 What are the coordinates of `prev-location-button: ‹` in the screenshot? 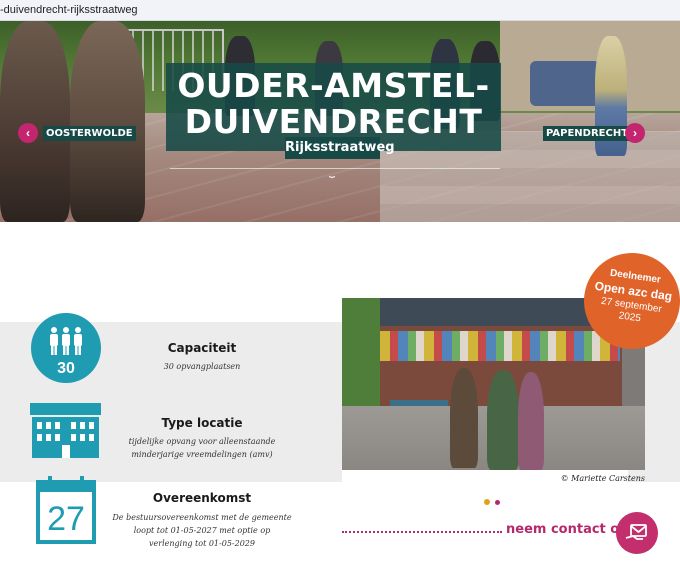 It's located at (28, 133).